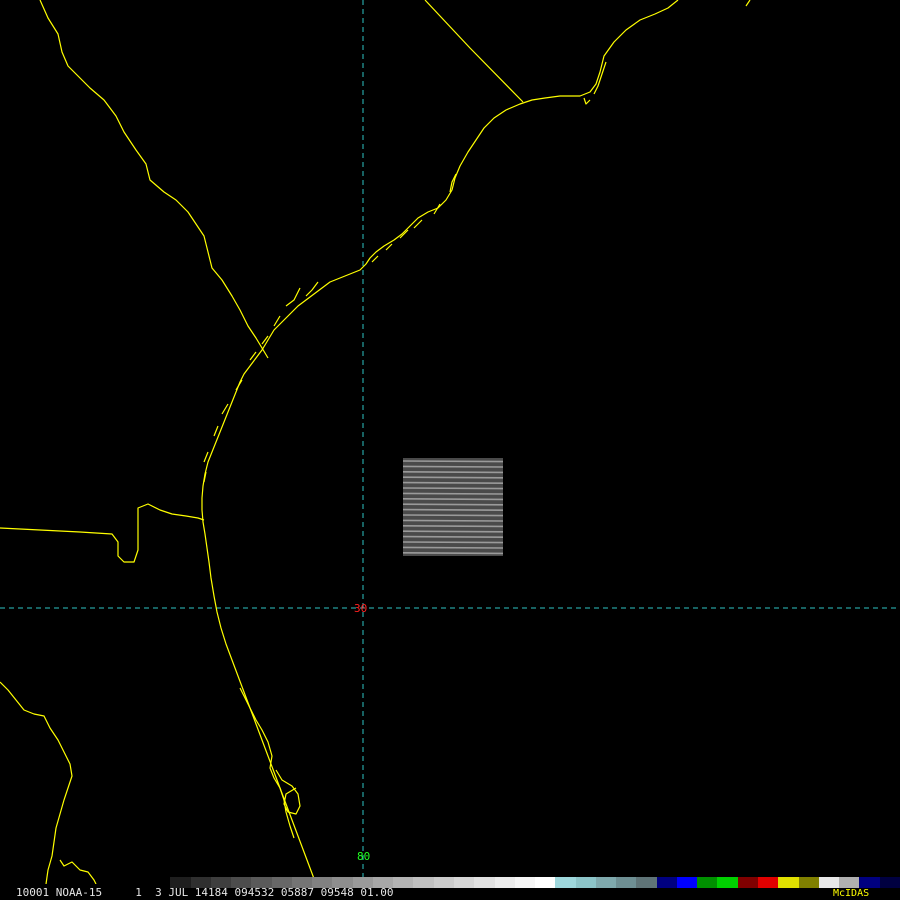 This screenshot has height=900, width=900. I want to click on data-swath, so click(453, 507).